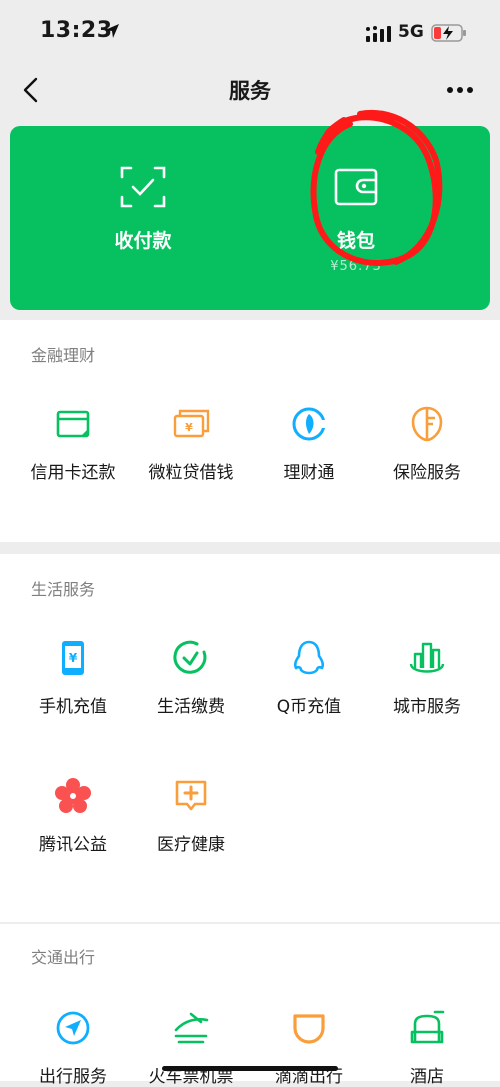  Describe the element at coordinates (427, 677) in the screenshot. I see `city-service-button: 城市服务` at that location.